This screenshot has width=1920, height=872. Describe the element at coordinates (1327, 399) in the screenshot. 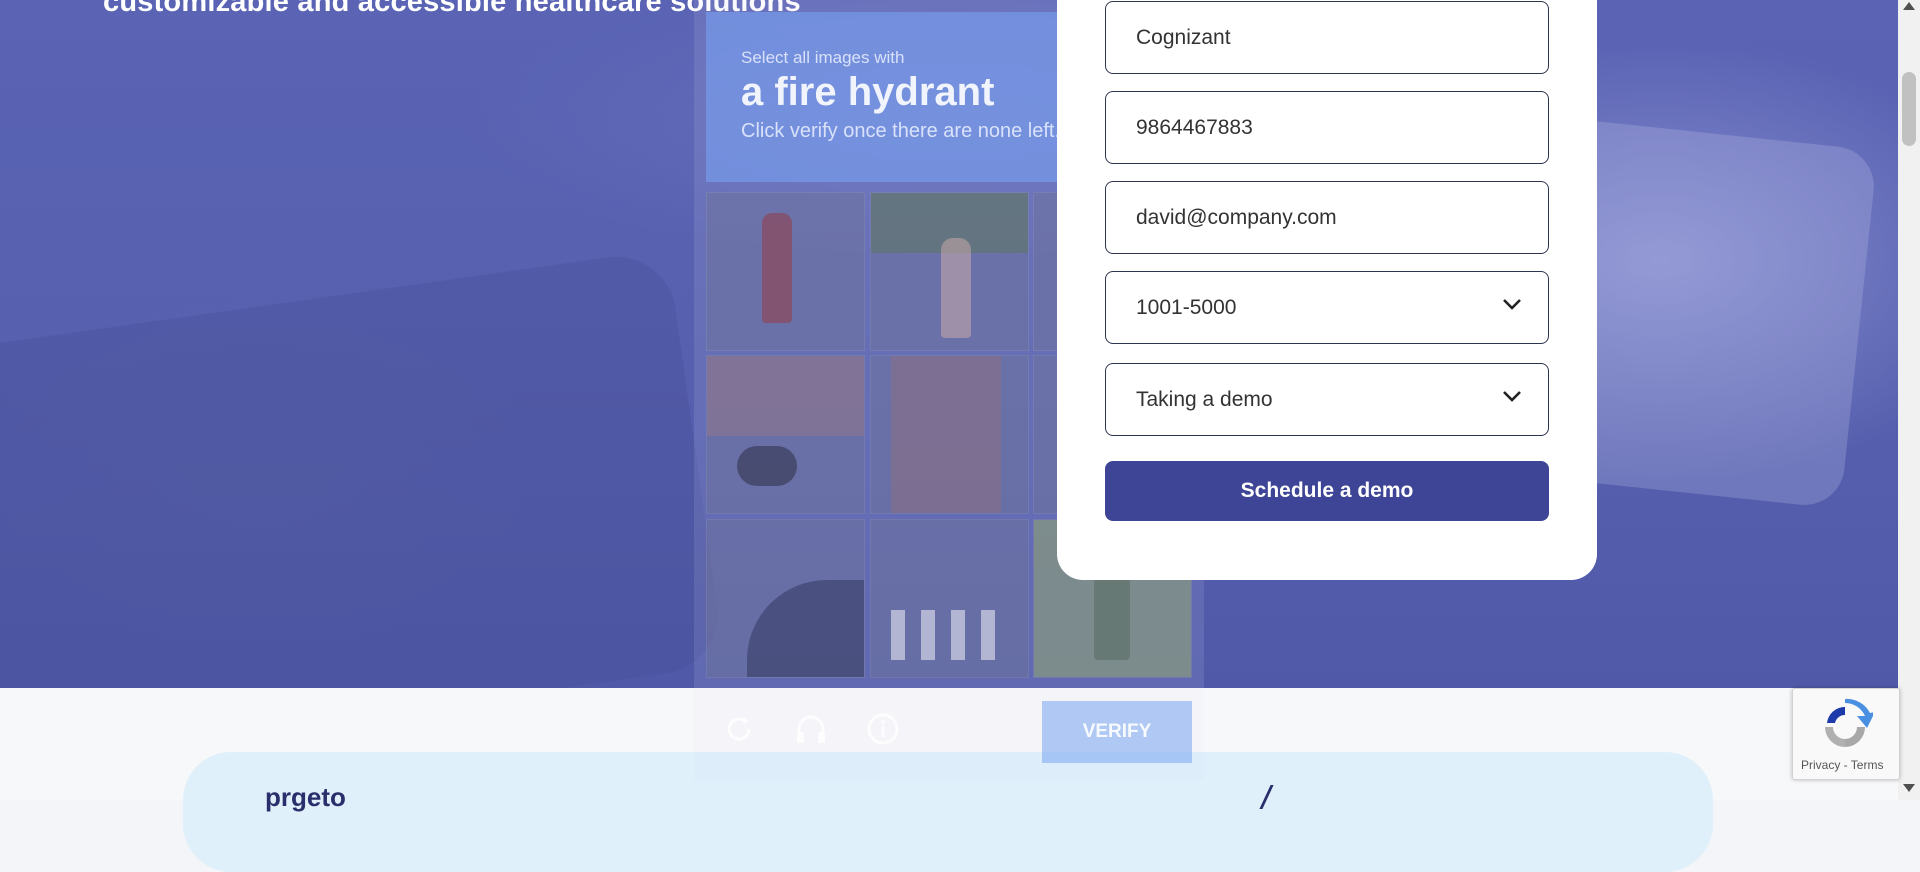

I see `interest-select: Taking a demo` at that location.